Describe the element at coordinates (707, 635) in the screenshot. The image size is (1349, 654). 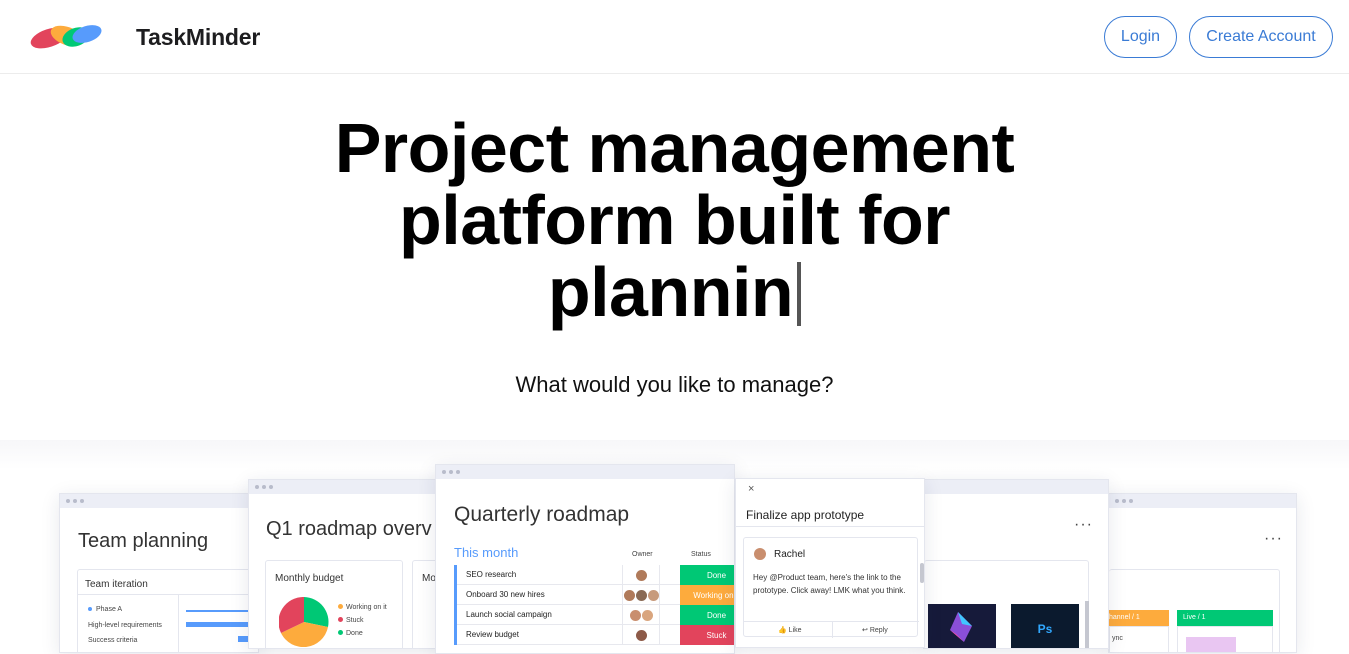
I see `status-badge: Stuck` at that location.